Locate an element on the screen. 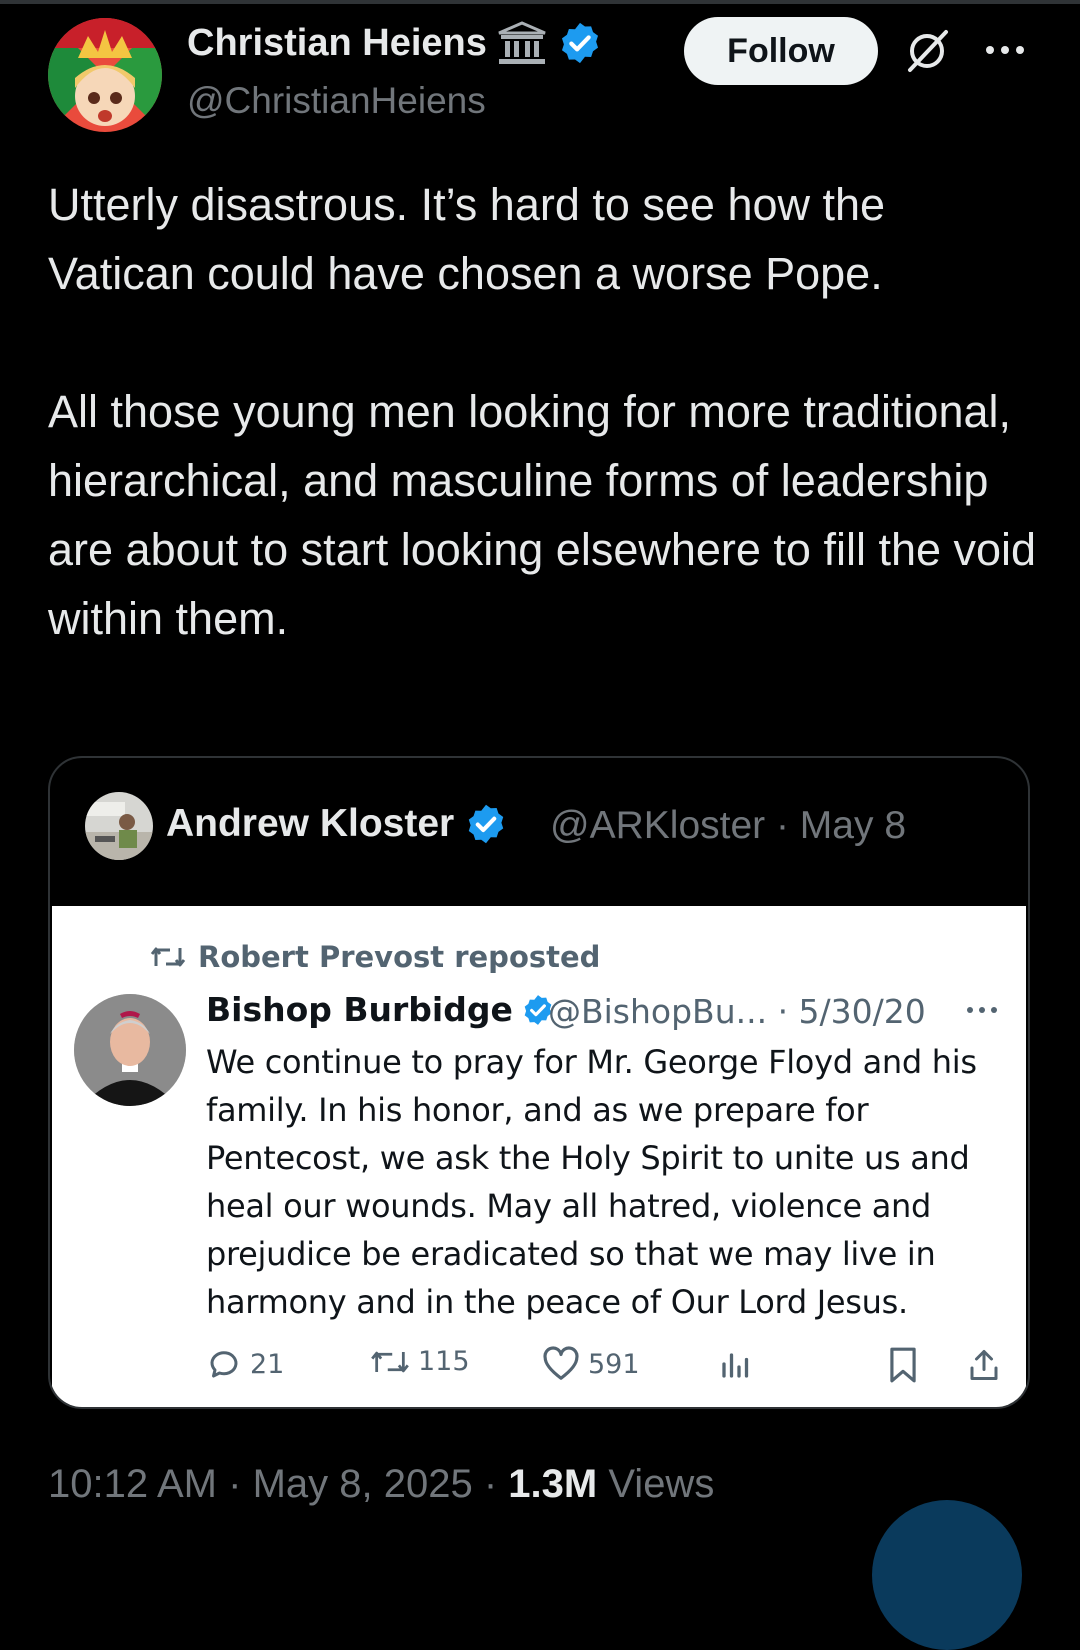 Image resolution: width=1080 pixels, height=1650 pixels. views-label: Views is located at coordinates (661, 1484).